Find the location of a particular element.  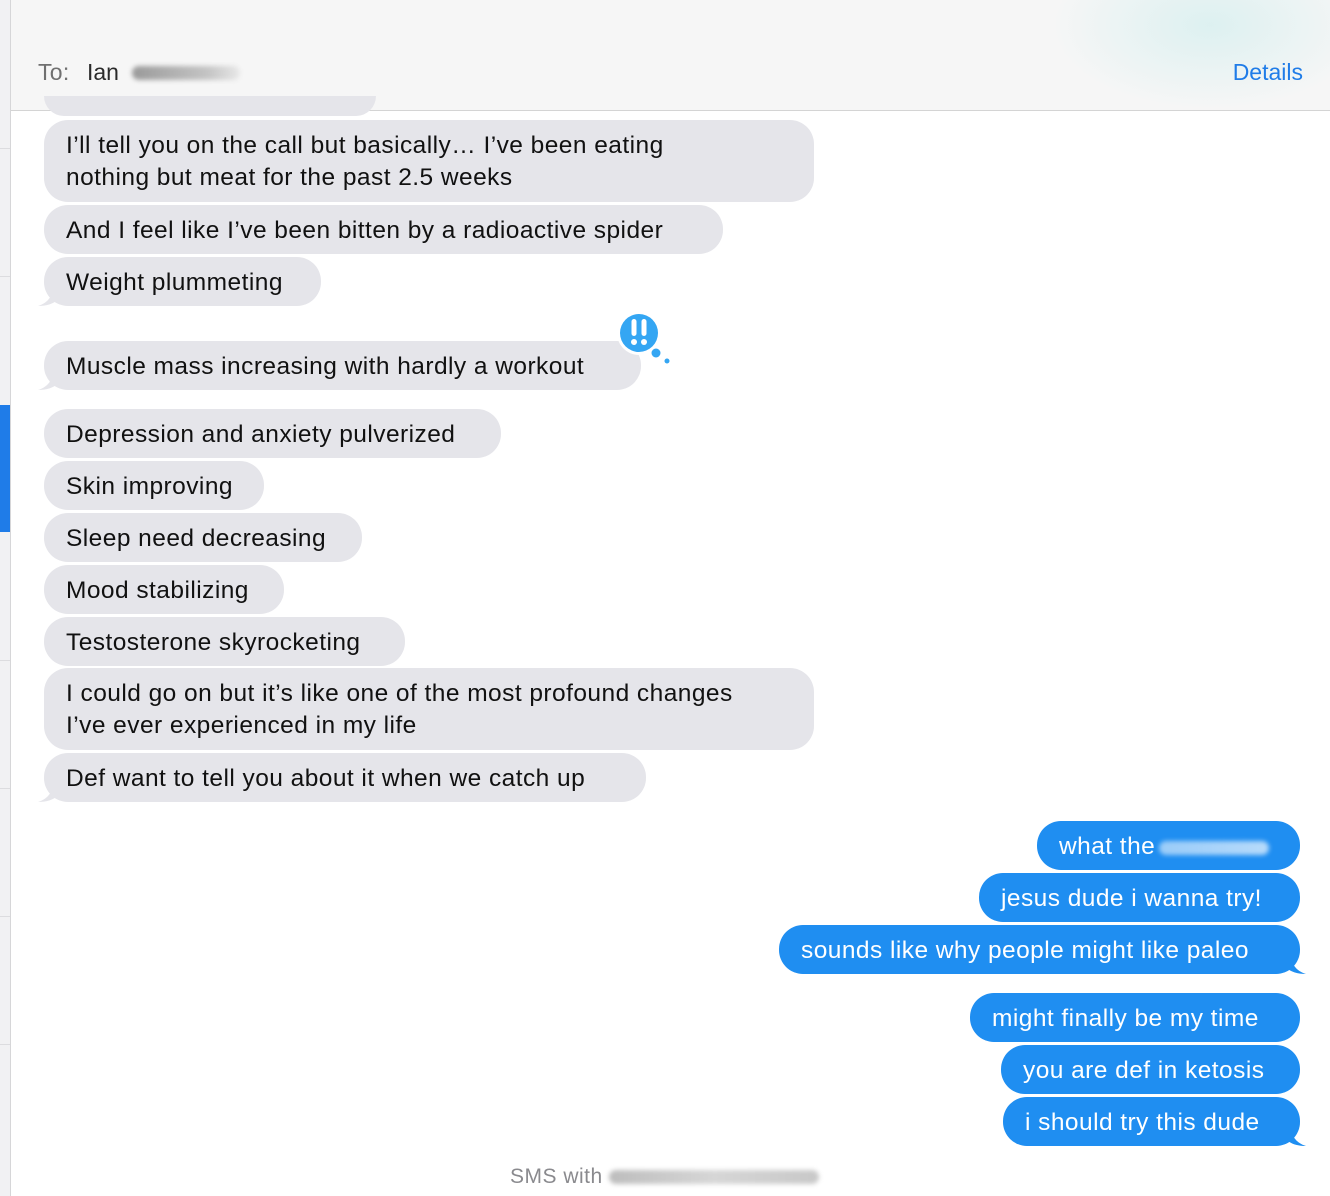

message-text-line2: nothing but meat for the past 2.5 weeks is located at coordinates (289, 177).